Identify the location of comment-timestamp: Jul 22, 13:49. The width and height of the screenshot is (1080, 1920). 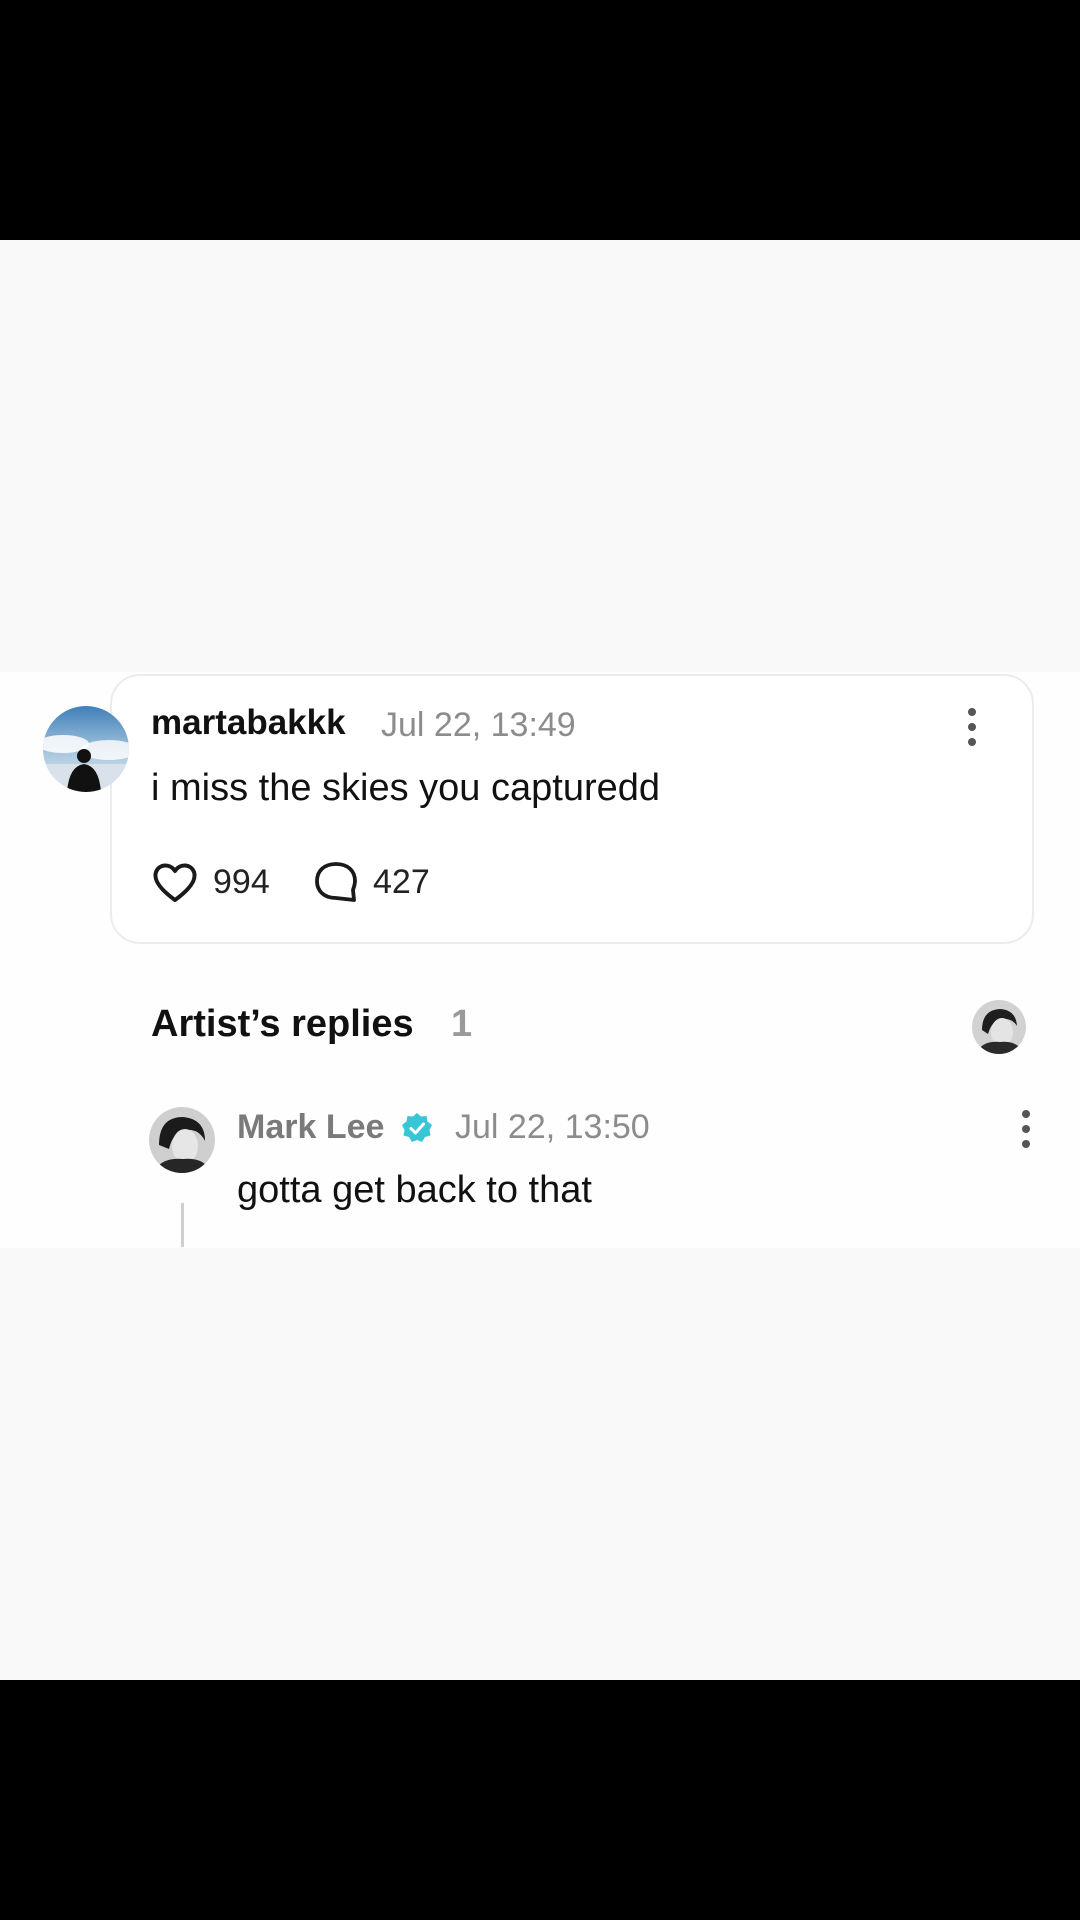
(478, 725).